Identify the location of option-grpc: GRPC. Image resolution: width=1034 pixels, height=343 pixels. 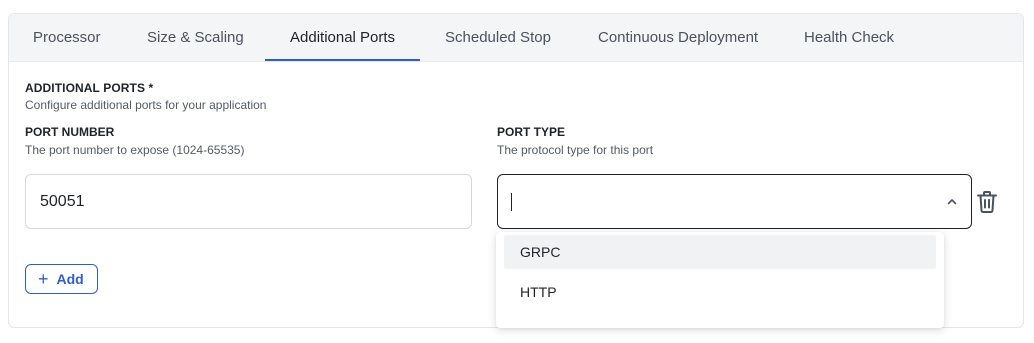
(720, 252).